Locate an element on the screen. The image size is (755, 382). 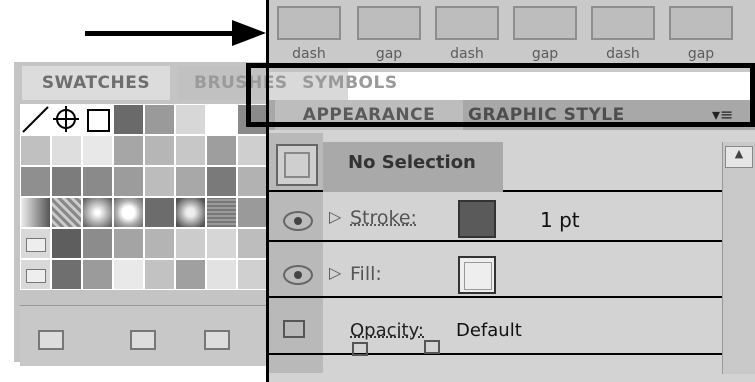
highlight-rectangle is located at coordinates (500, 95).